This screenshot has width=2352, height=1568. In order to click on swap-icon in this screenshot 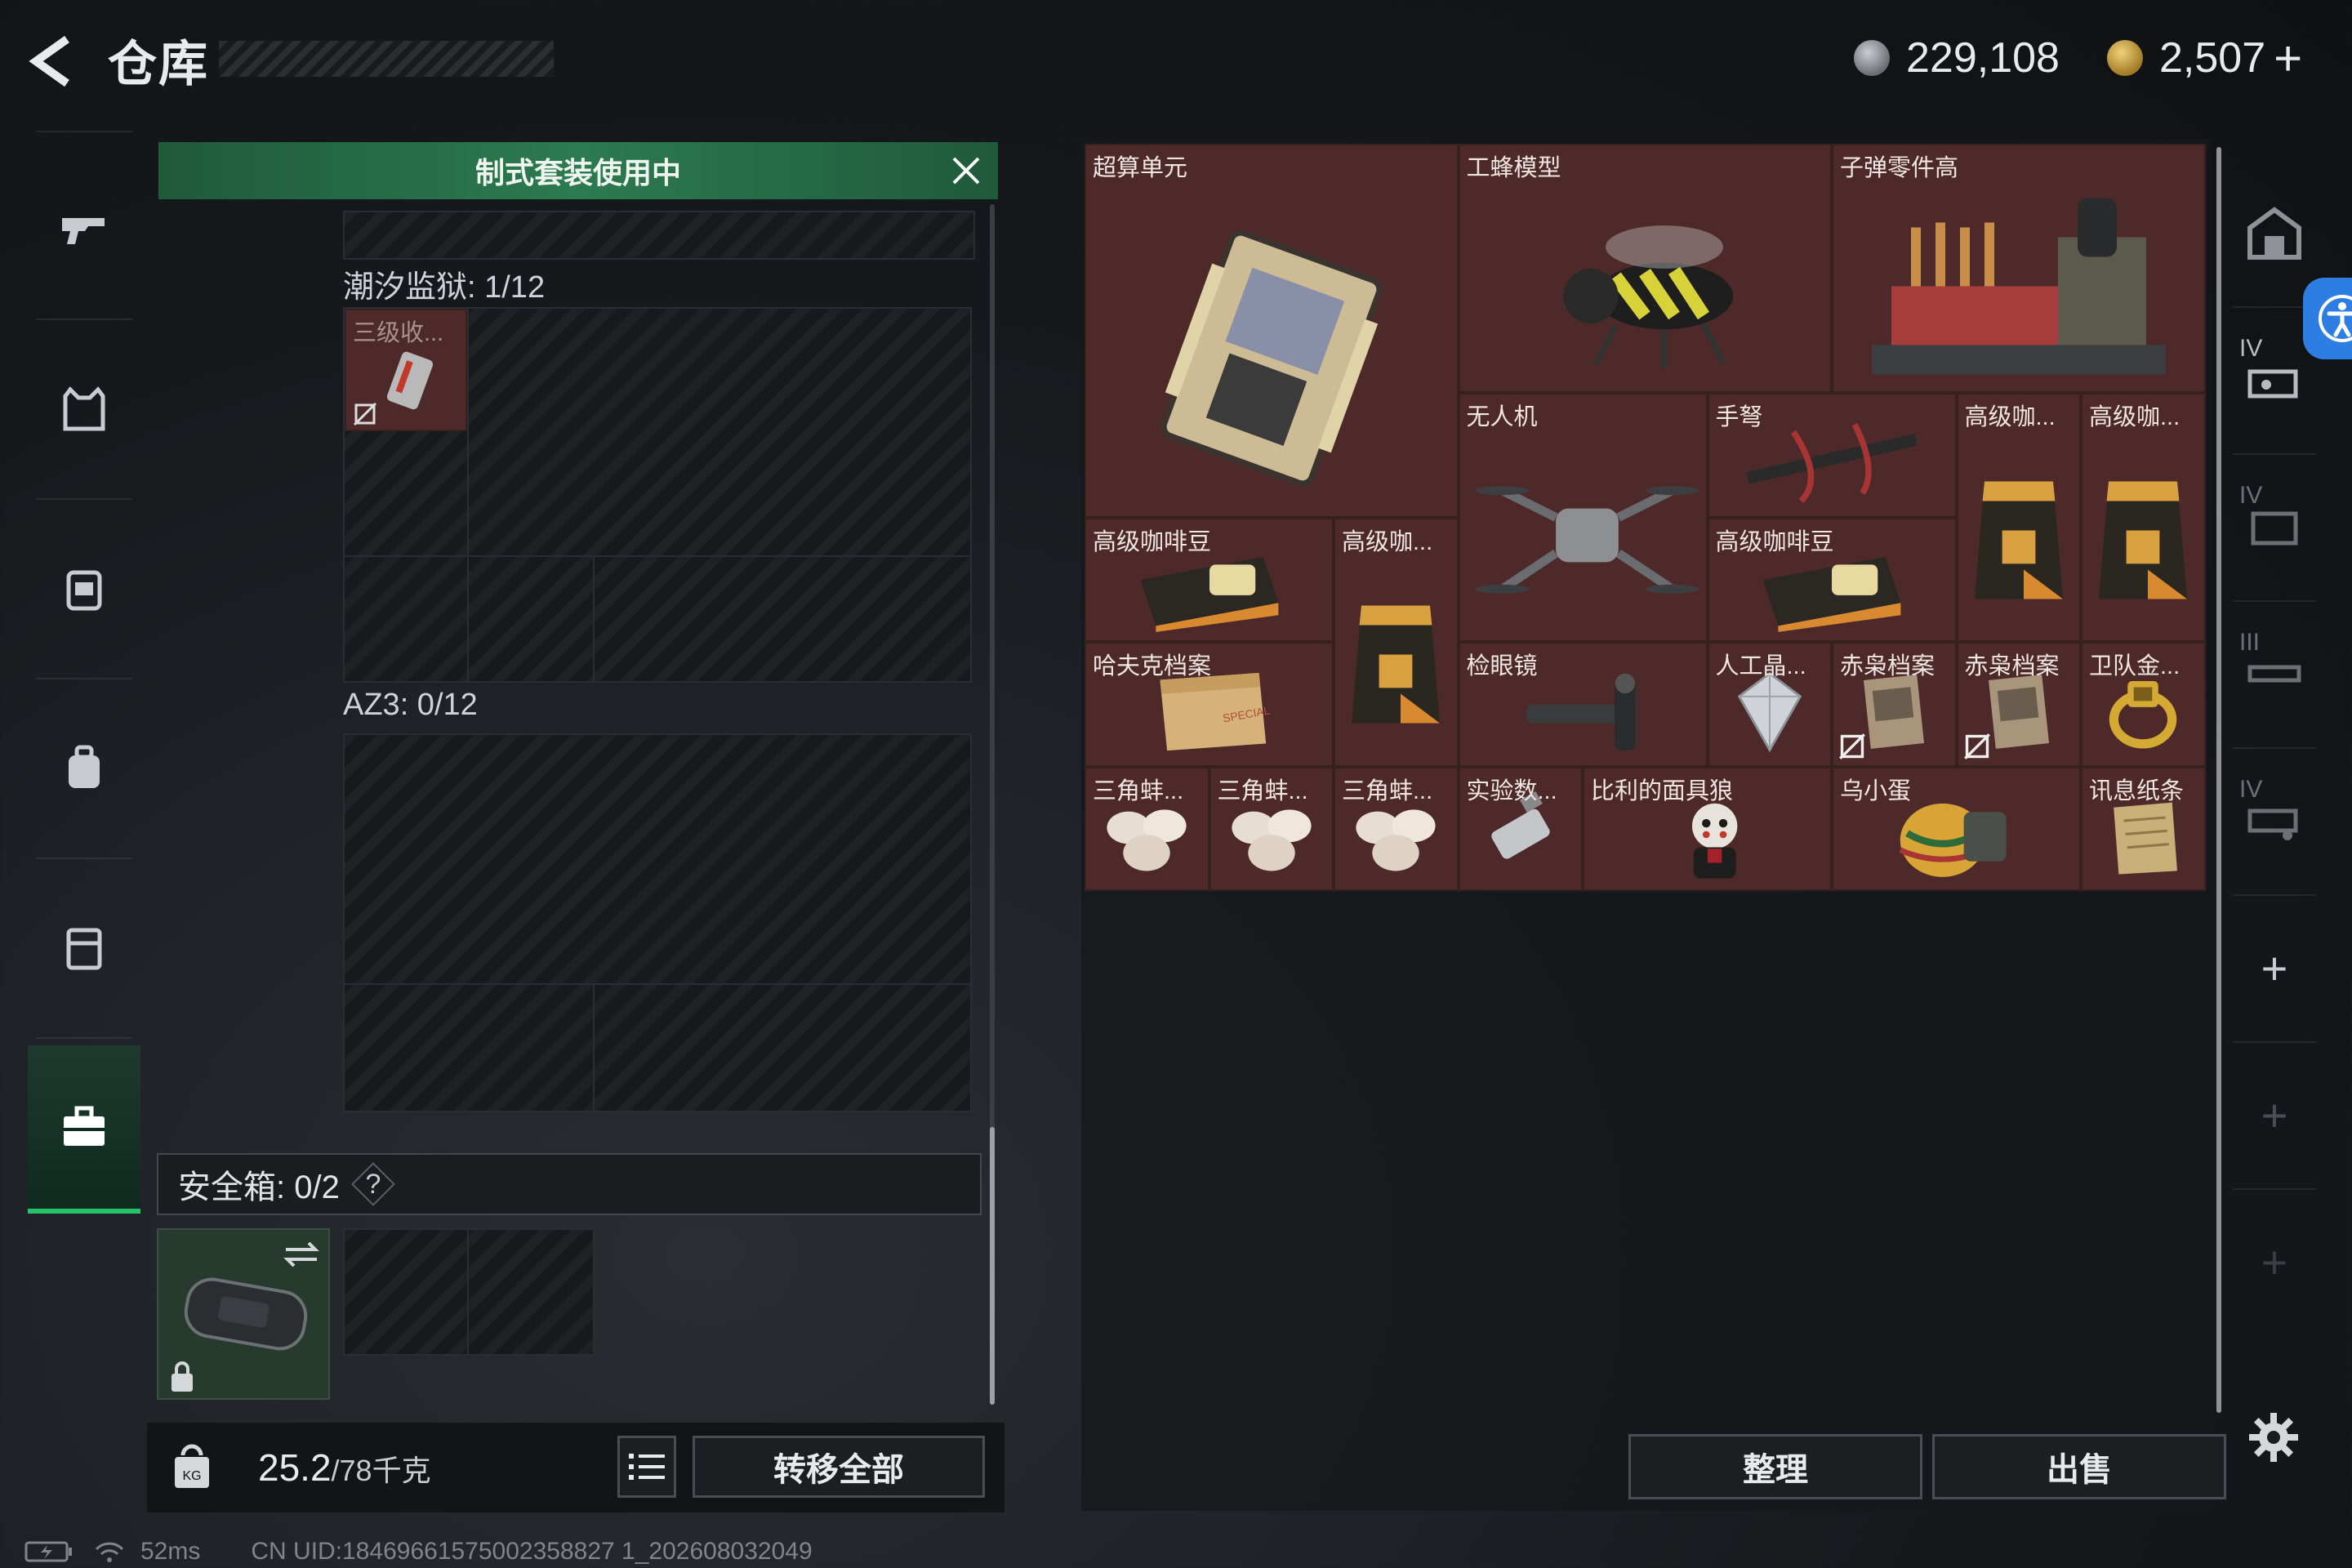, I will do `click(301, 1254)`.